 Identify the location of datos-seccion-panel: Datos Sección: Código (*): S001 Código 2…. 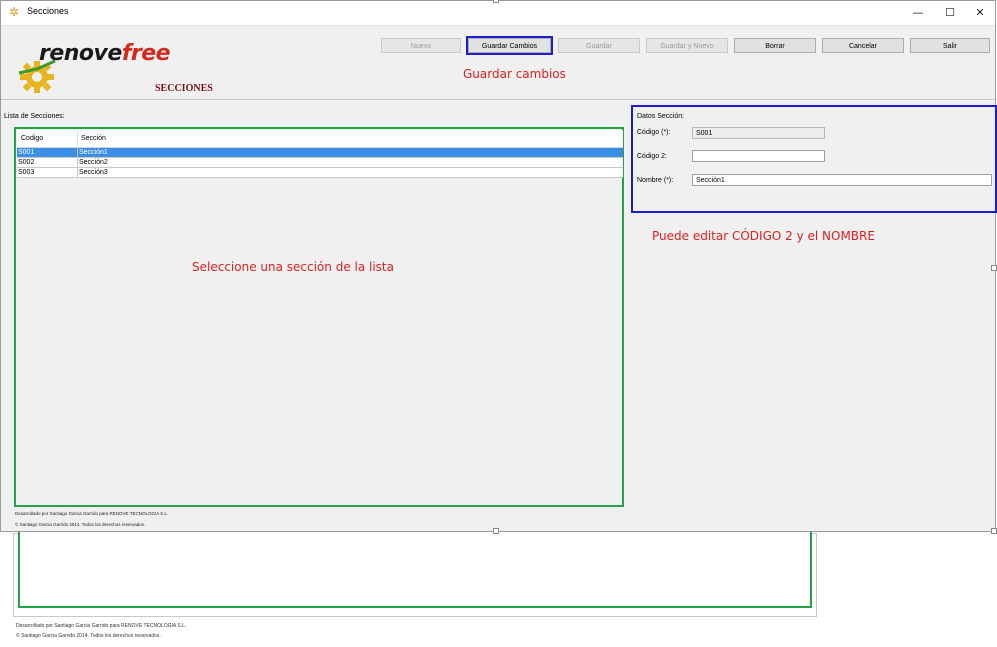
(814, 159).